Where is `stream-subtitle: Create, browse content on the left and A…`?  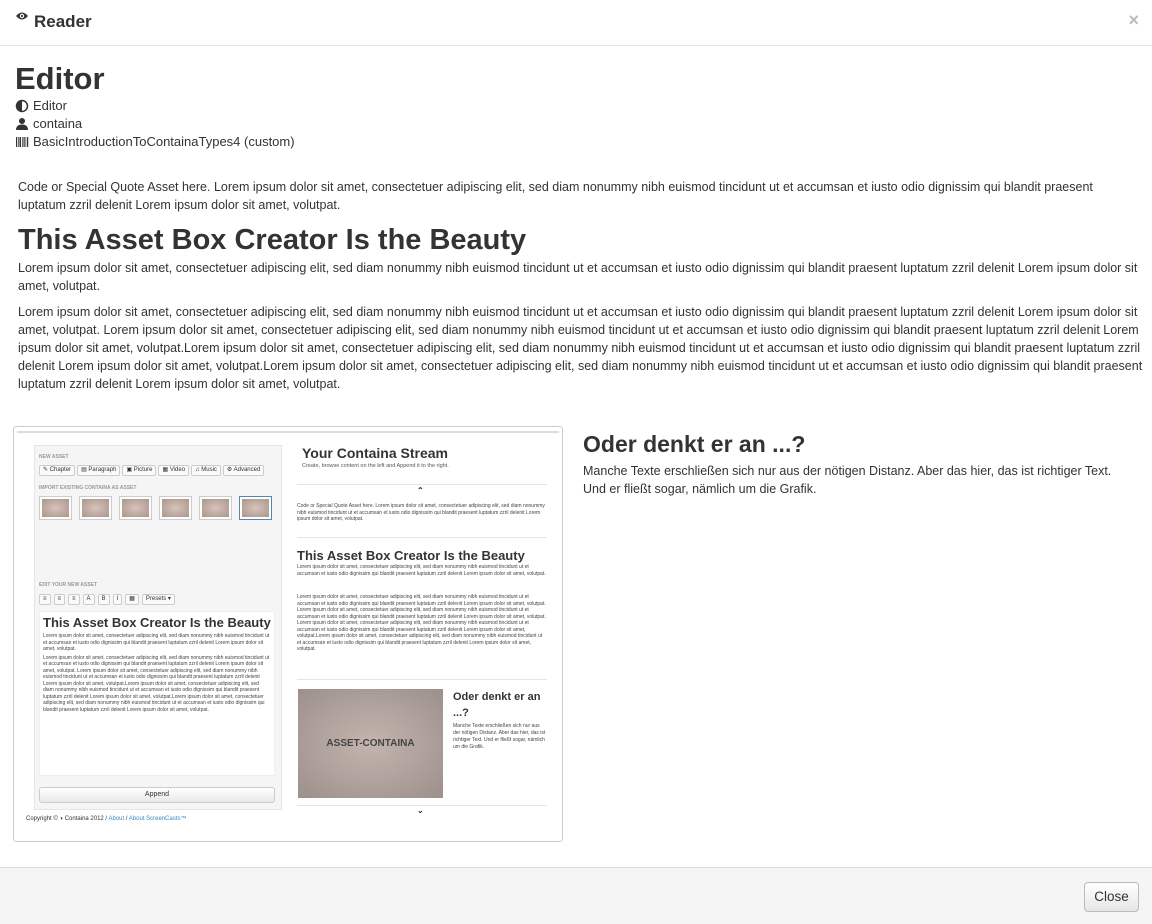 stream-subtitle: Create, browse content on the left and A… is located at coordinates (375, 466).